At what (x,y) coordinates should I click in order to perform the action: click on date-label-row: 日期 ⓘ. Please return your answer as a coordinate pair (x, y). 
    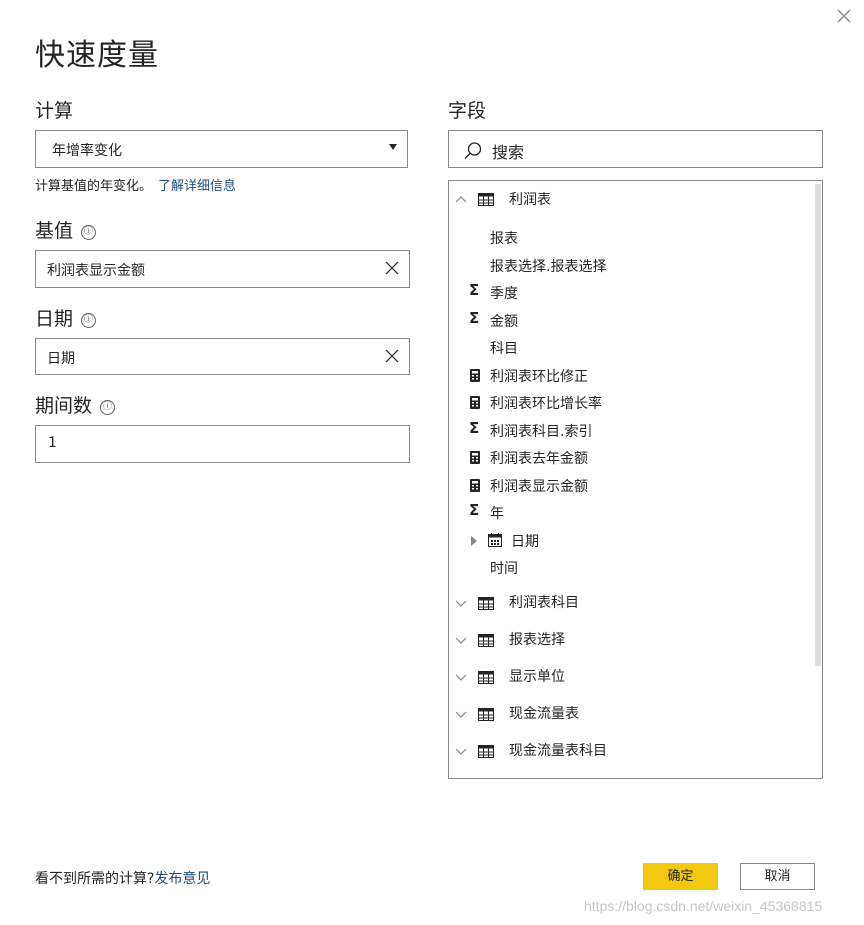
    Looking at the image, I should click on (66, 317).